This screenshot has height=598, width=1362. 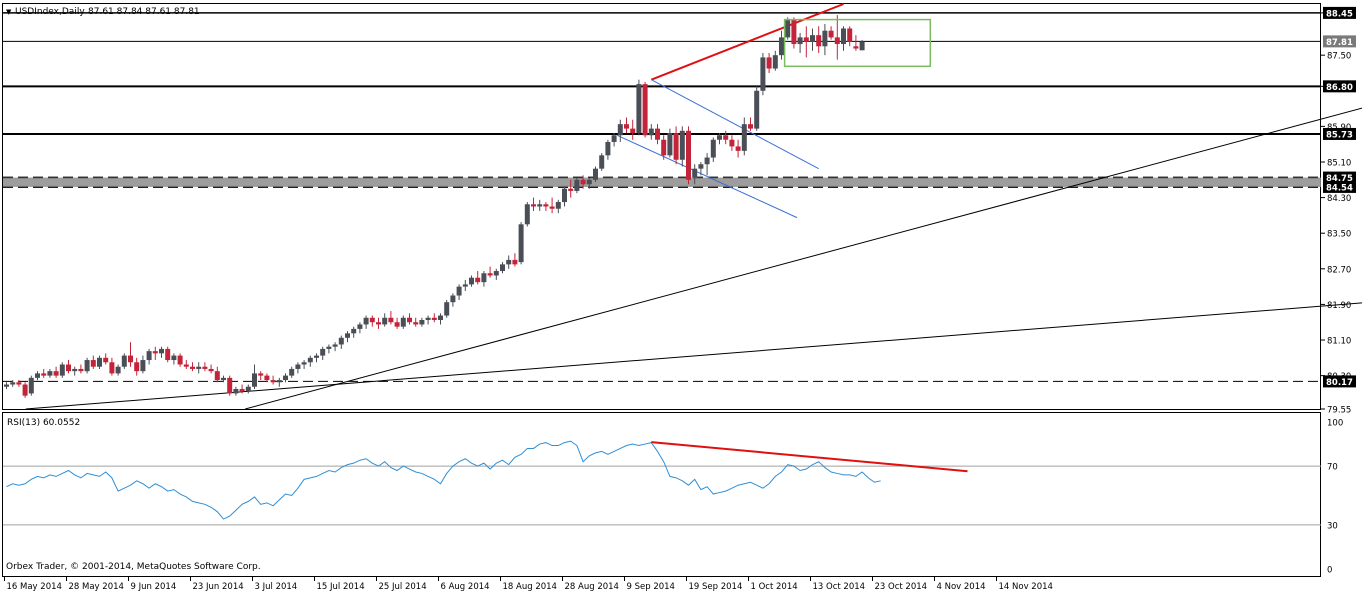 What do you see at coordinates (341, 587) in the screenshot?
I see `time-tick-label: 15 Jul 2014` at bounding box center [341, 587].